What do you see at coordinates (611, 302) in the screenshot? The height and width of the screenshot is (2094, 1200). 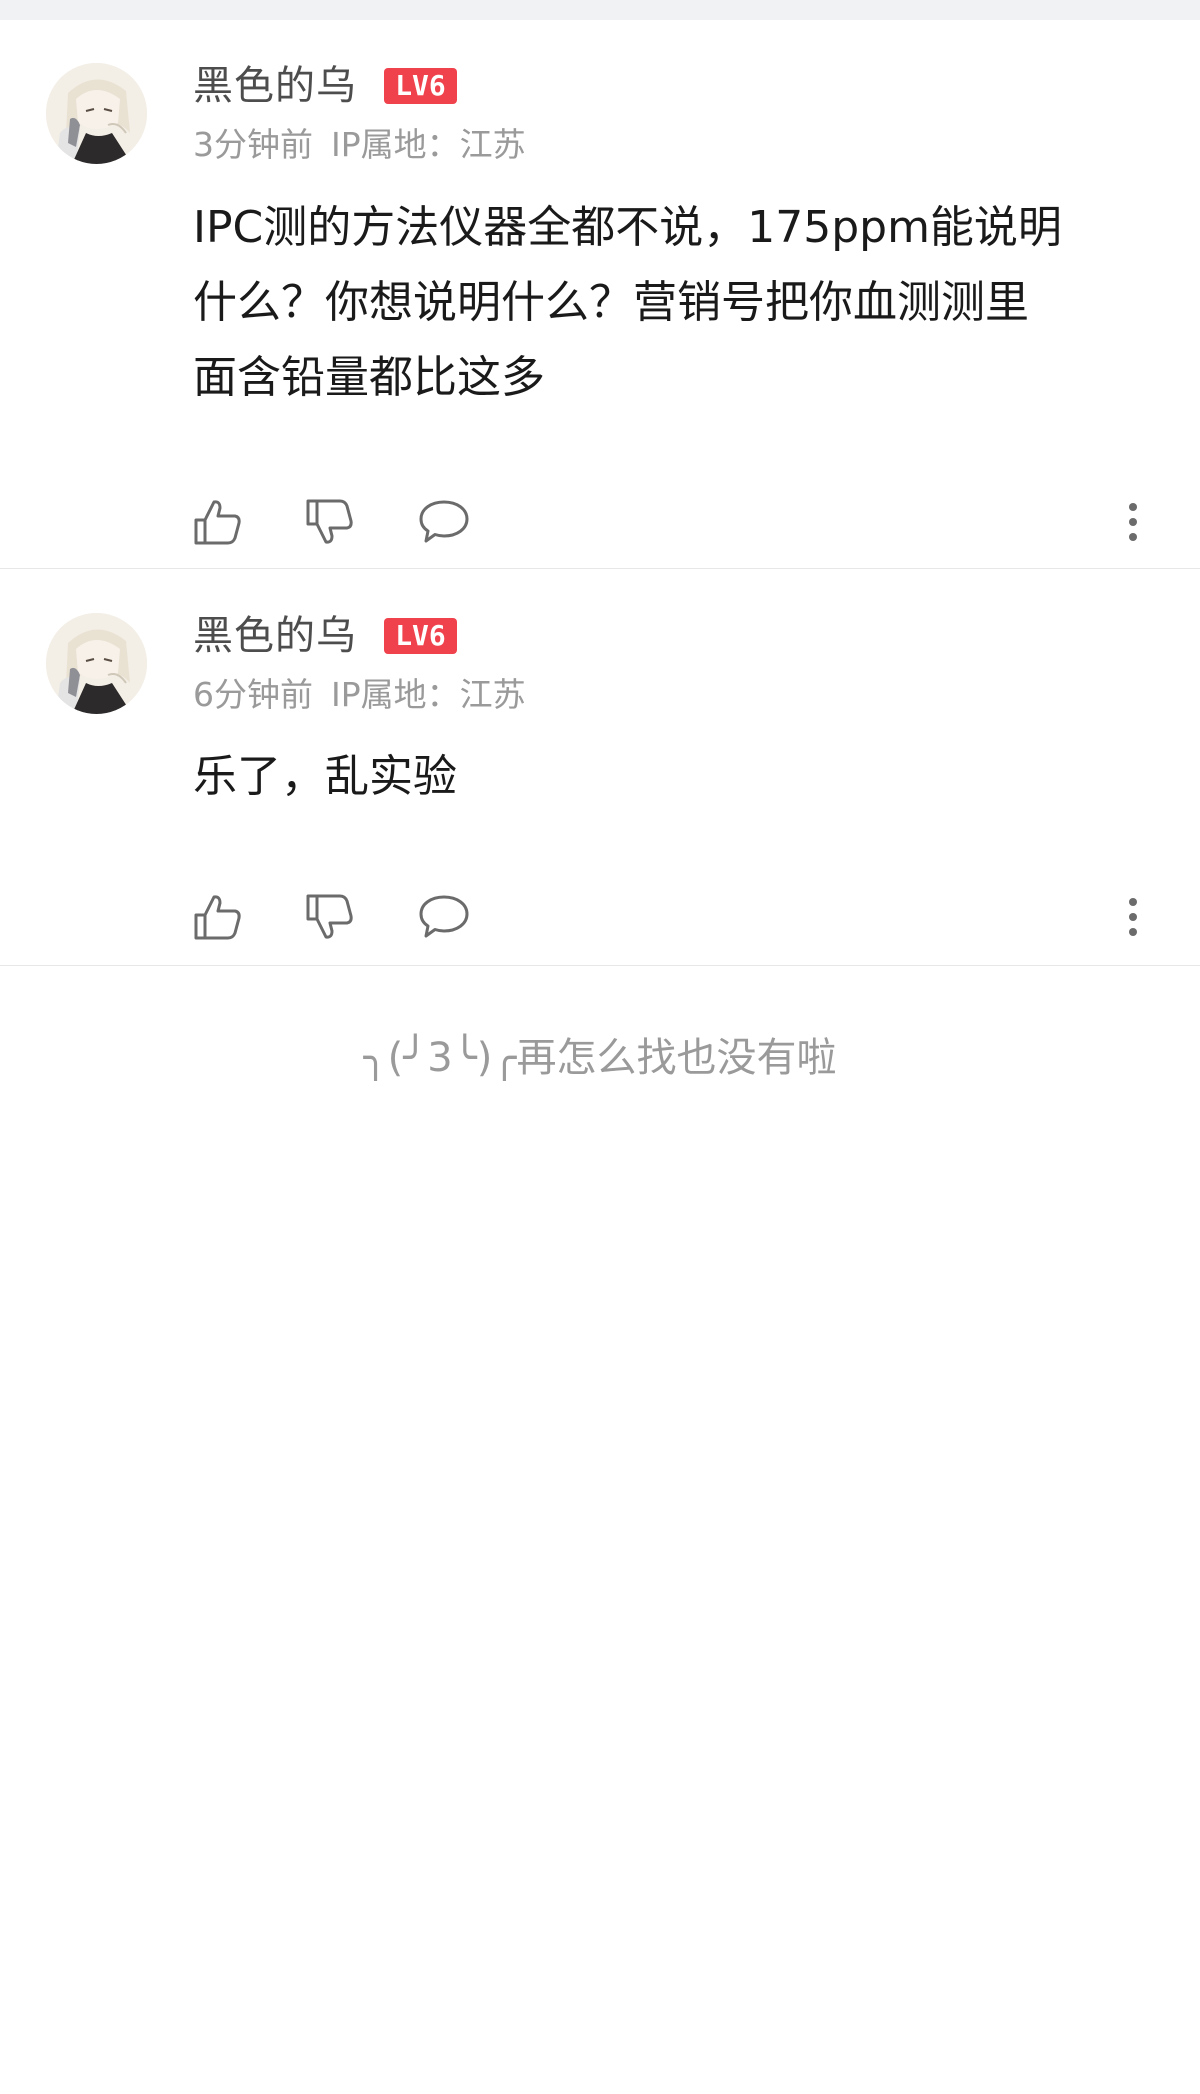 I see `content-line: 什么？你想说明什么？营销号把你血测测里` at bounding box center [611, 302].